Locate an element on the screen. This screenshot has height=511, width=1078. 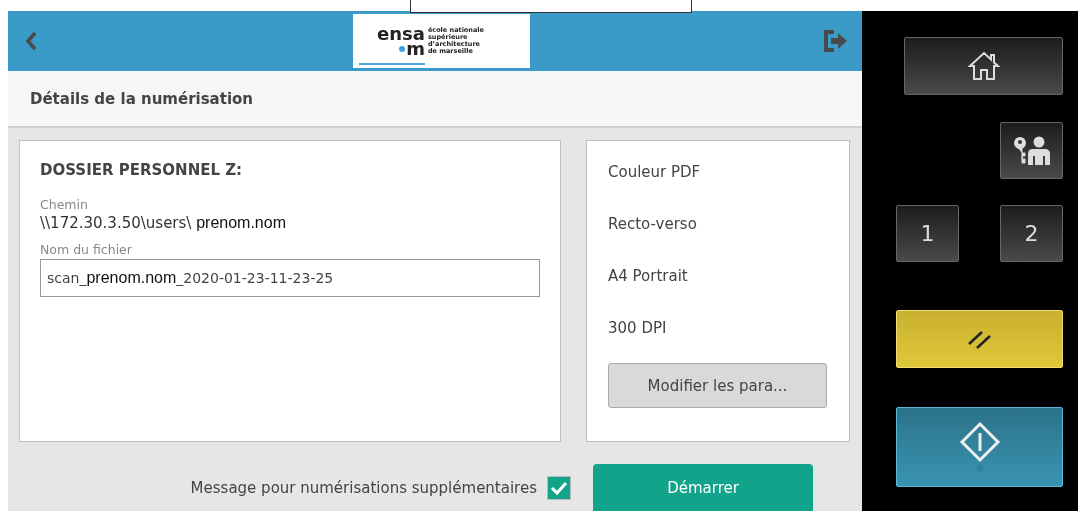
setting-text: Recto-verso is located at coordinates (653, 225).